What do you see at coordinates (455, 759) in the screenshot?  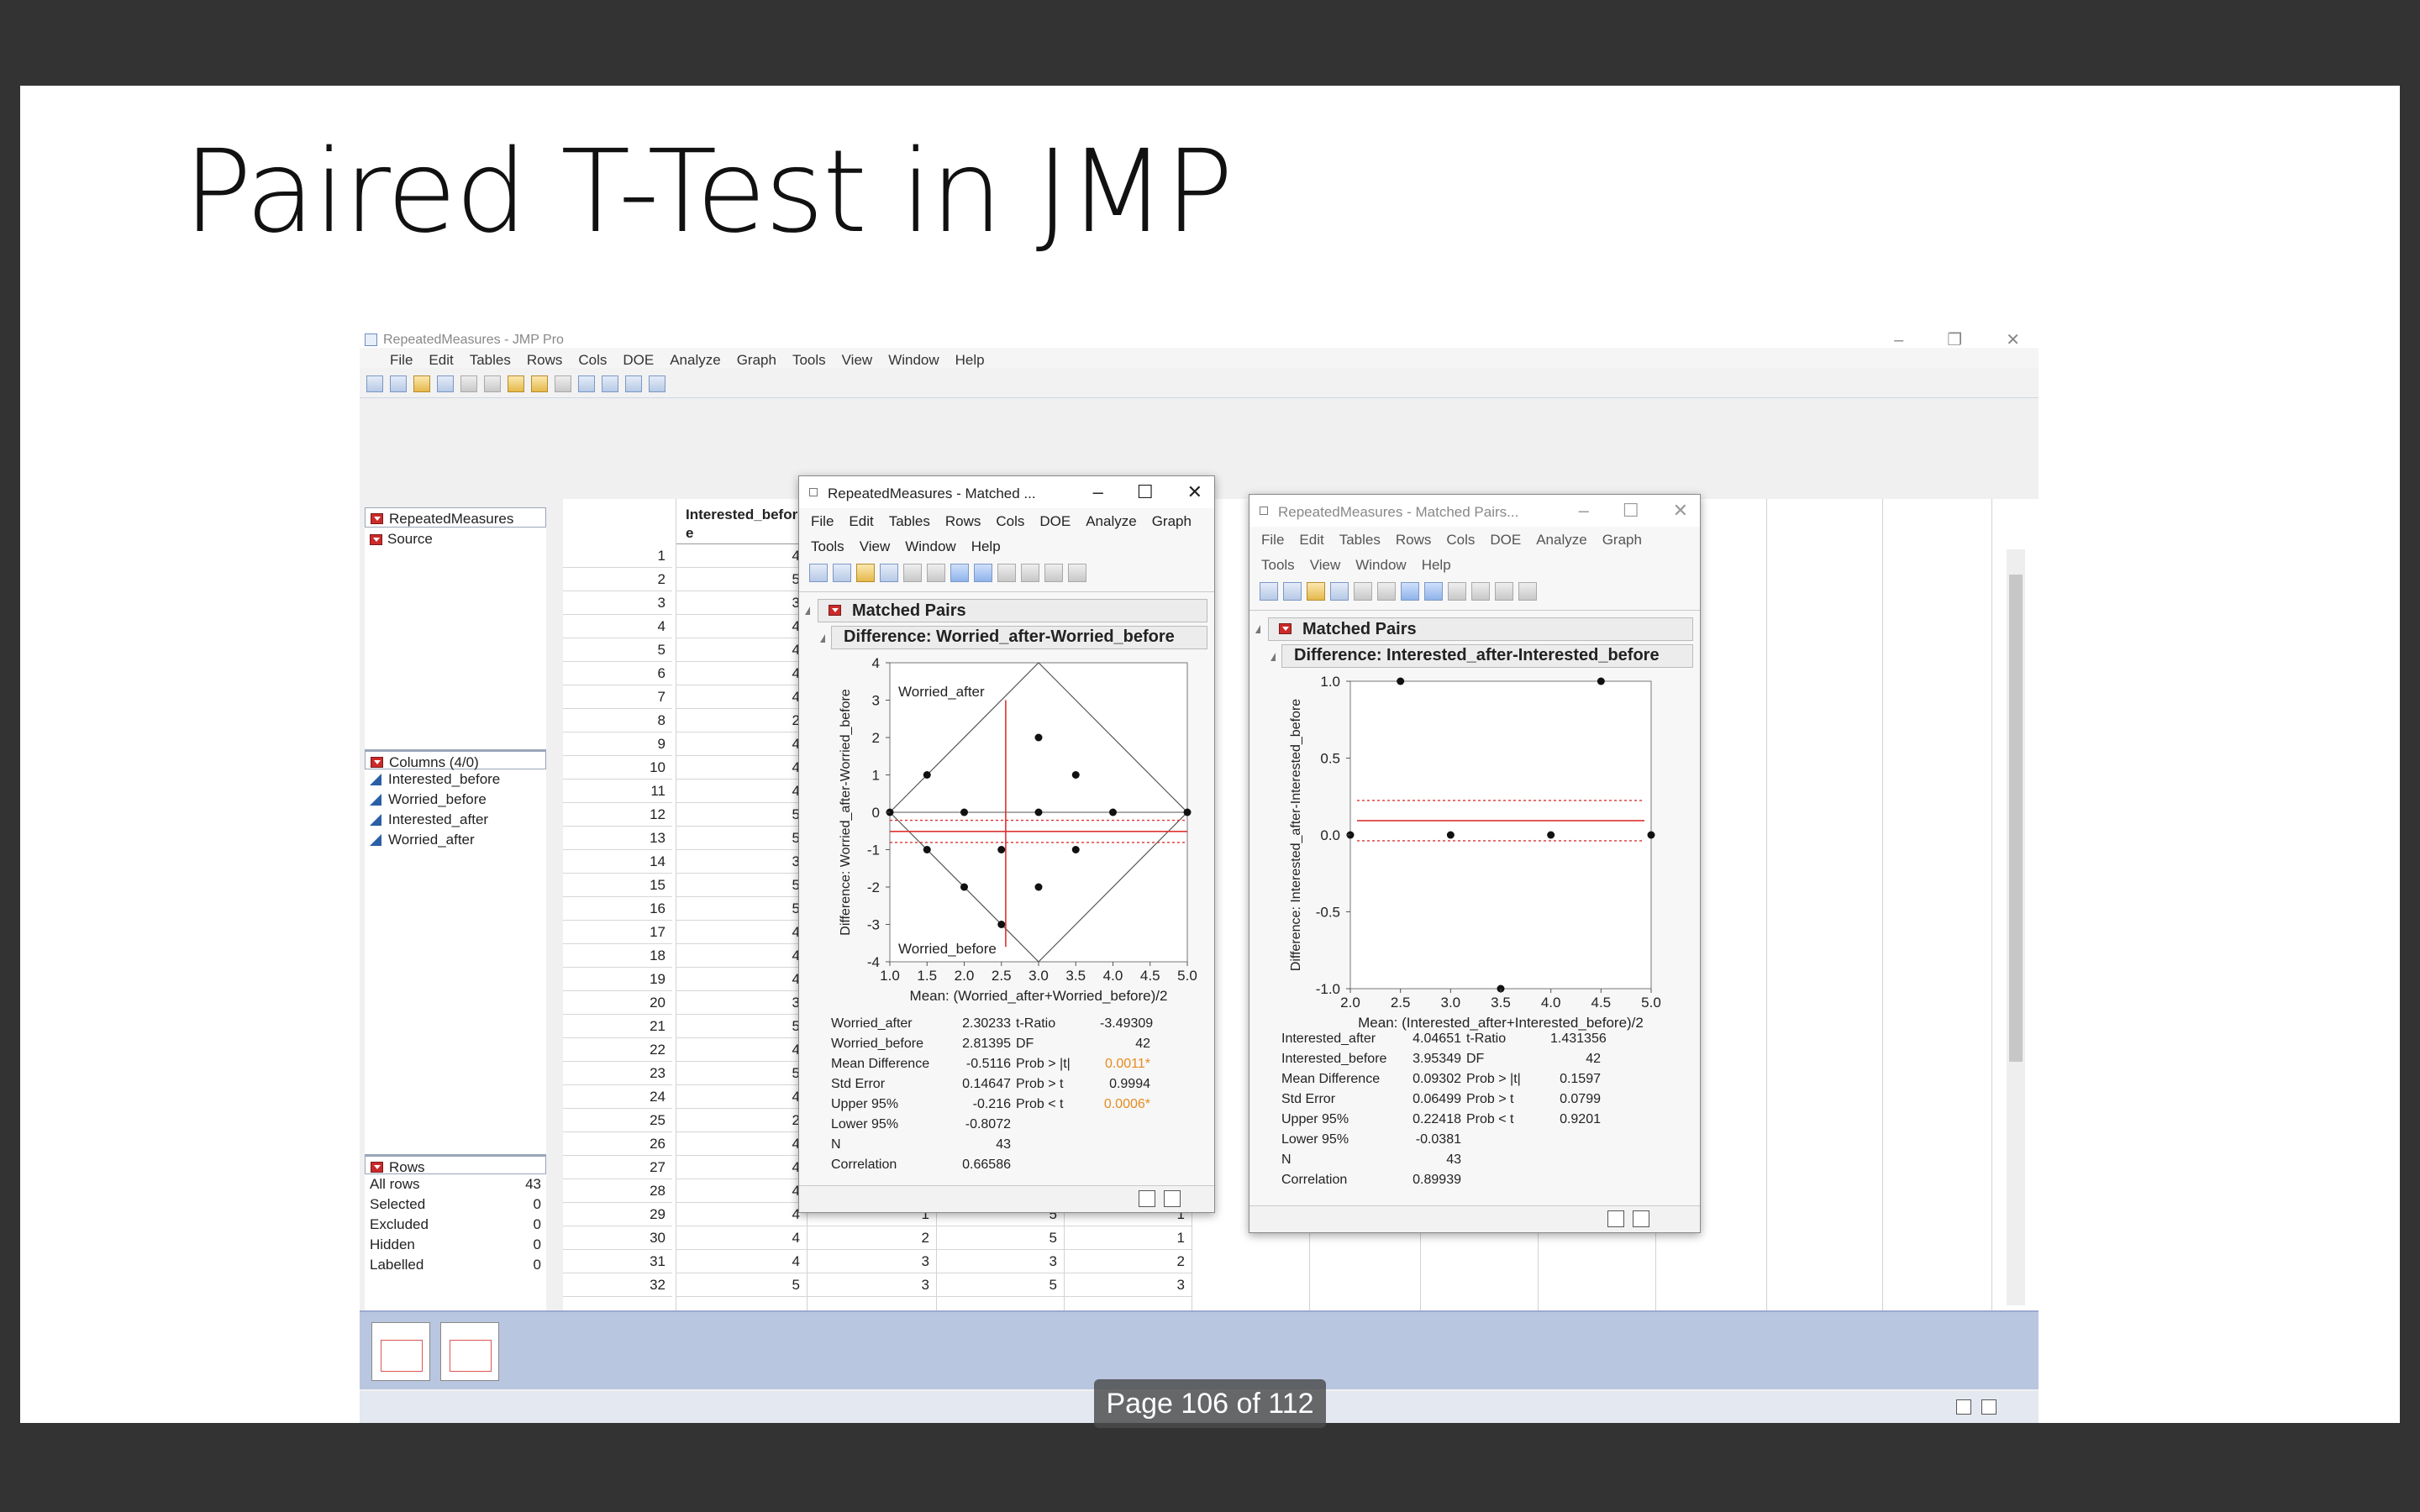 I see `columns-header: Columns (4/0)` at bounding box center [455, 759].